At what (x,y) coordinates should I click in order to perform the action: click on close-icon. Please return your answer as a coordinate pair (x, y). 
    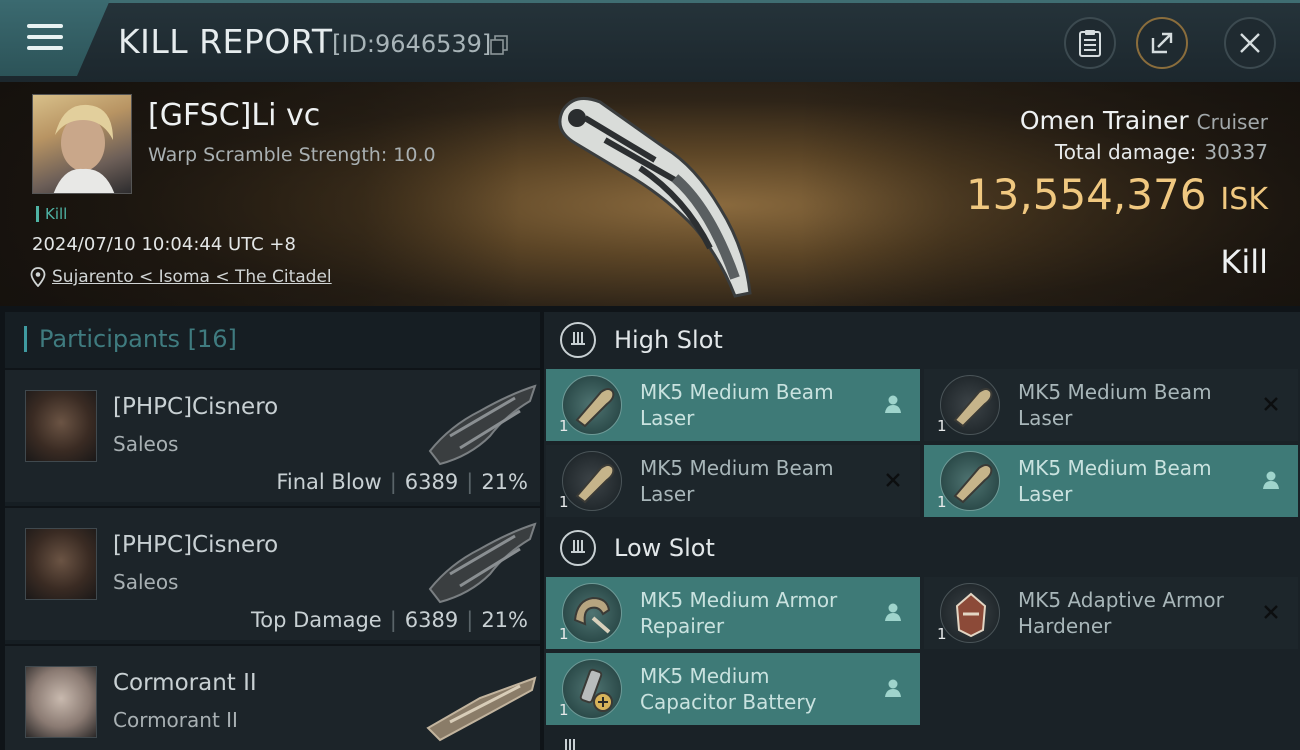
    Looking at the image, I should click on (1250, 43).